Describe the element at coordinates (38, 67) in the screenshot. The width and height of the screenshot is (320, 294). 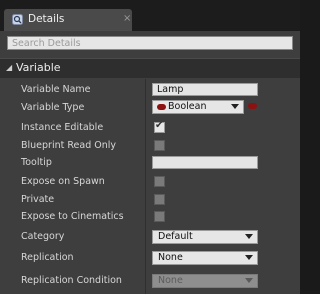
I see `section-title: Variable` at that location.